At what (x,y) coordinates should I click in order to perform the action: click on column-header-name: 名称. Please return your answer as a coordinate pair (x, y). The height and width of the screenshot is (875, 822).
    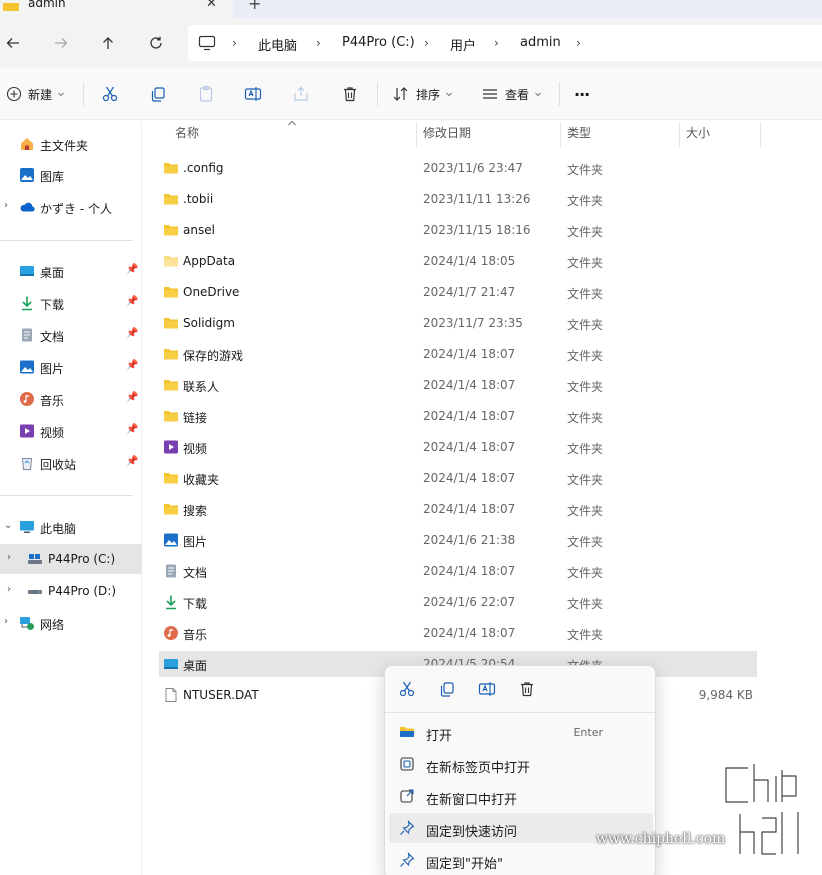
    Looking at the image, I should click on (187, 136).